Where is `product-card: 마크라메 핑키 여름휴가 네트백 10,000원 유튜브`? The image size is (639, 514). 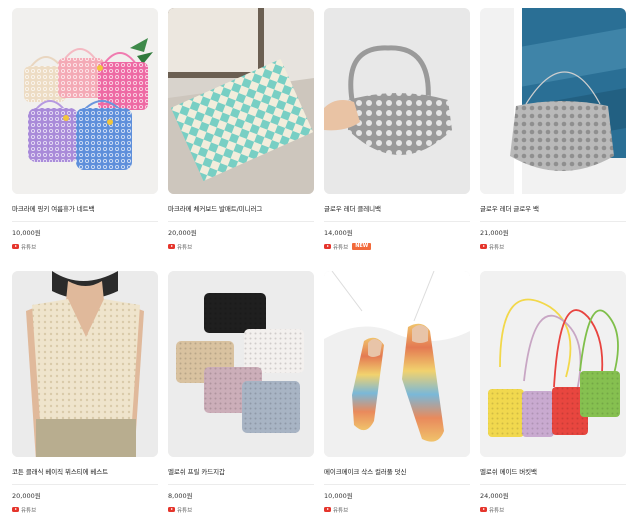
product-card: 마크라메 핑키 여름휴가 네트백 10,000원 유튜브 is located at coordinates (85, 129).